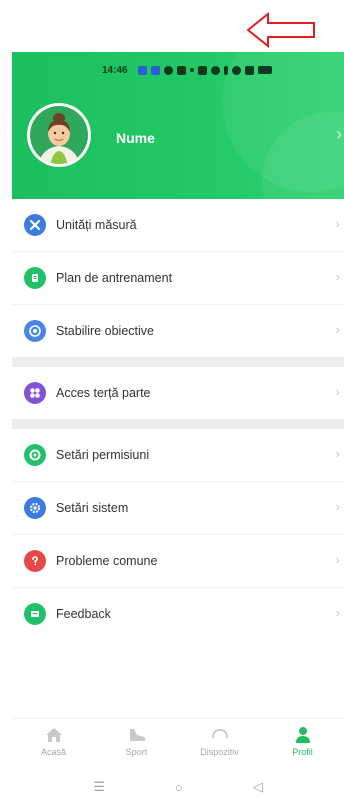 The height and width of the screenshot is (802, 344). What do you see at coordinates (35, 455) in the screenshot?
I see `permissions-icon` at bounding box center [35, 455].